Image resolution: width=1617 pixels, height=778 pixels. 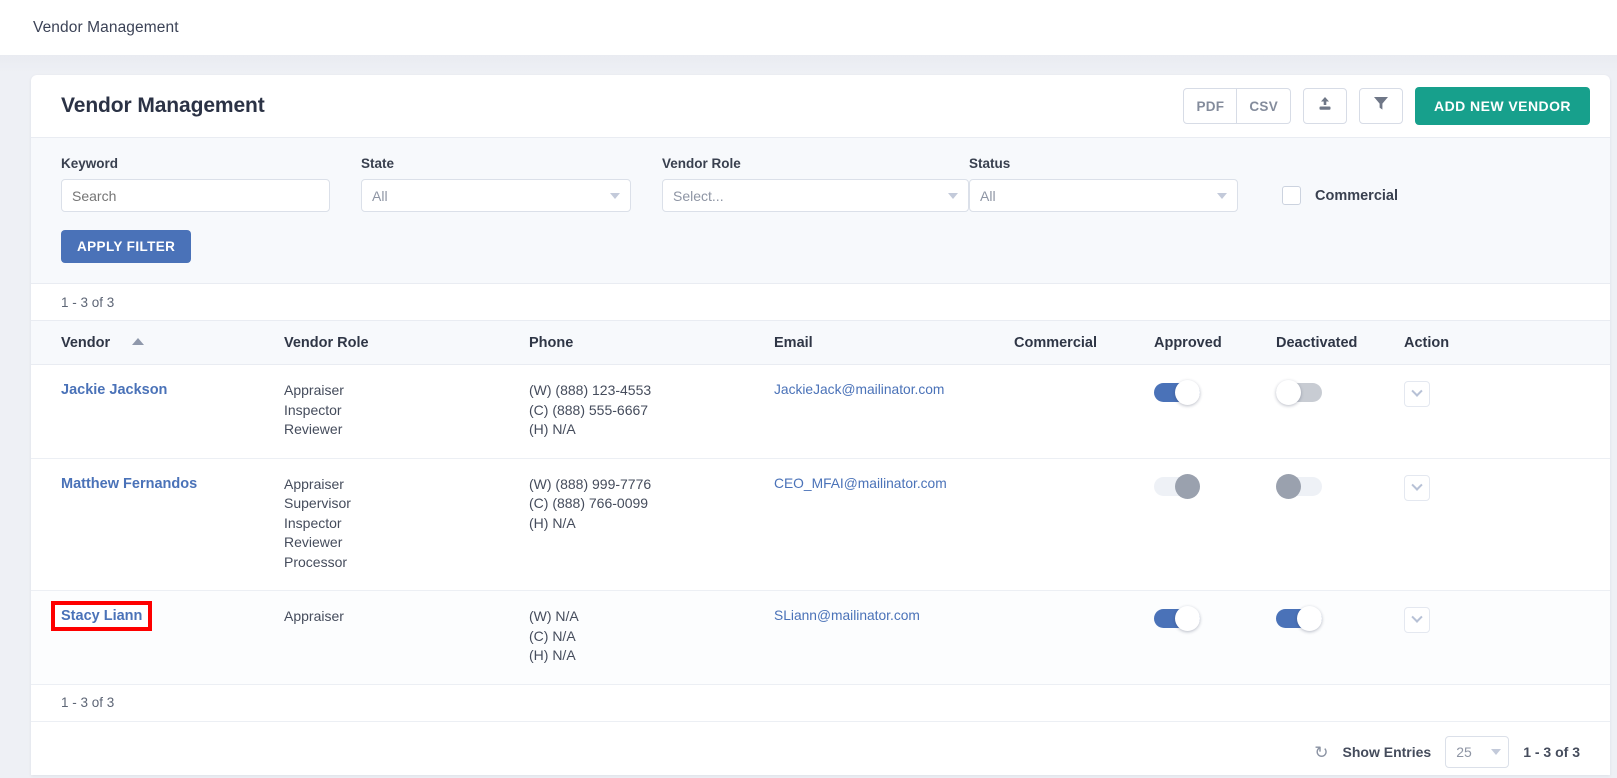 I want to click on header-actions: PDF CSV ADD NEW VENDOR, so click(x=1386, y=106).